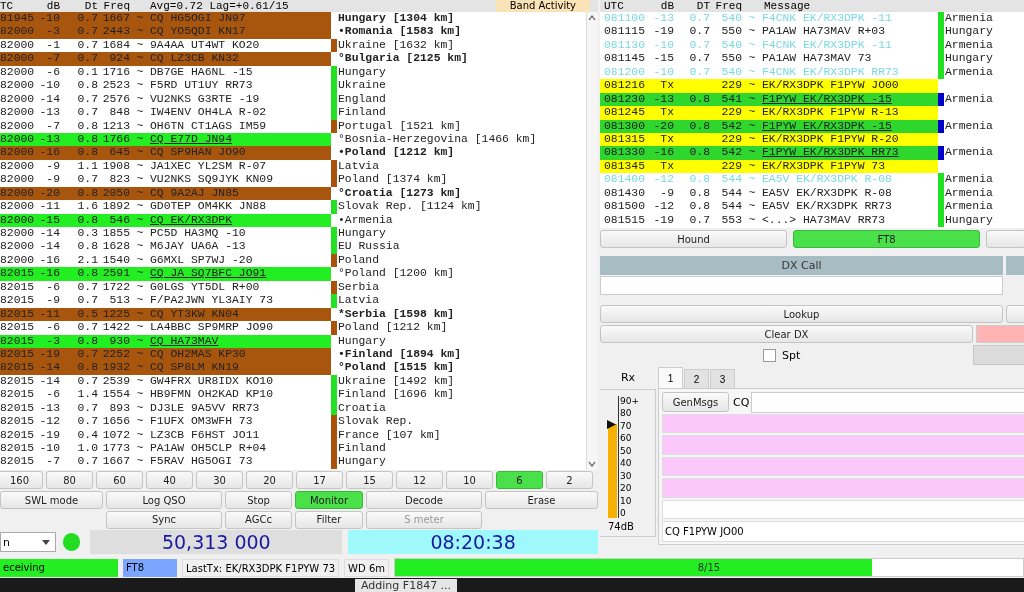 The image size is (1024, 592). Describe the element at coordinates (329, 500) in the screenshot. I see `control-button: Monitor` at that location.